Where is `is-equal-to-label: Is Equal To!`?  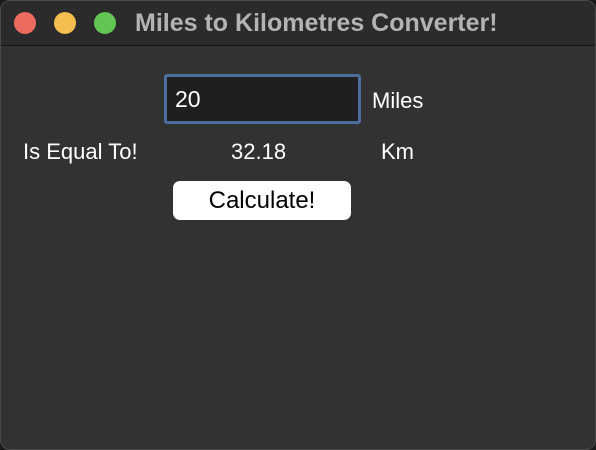
is-equal-to-label: Is Equal To! is located at coordinates (80, 151).